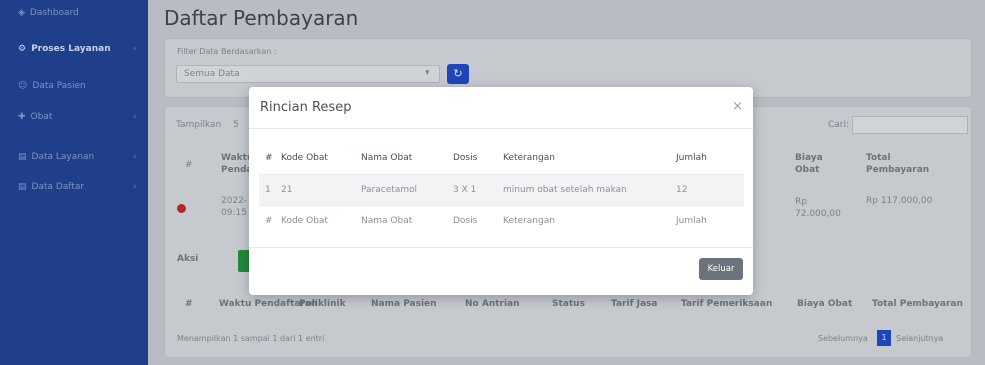 The image size is (985, 365). What do you see at coordinates (478, 220) in the screenshot?
I see `tf-dosis: Dosis` at bounding box center [478, 220].